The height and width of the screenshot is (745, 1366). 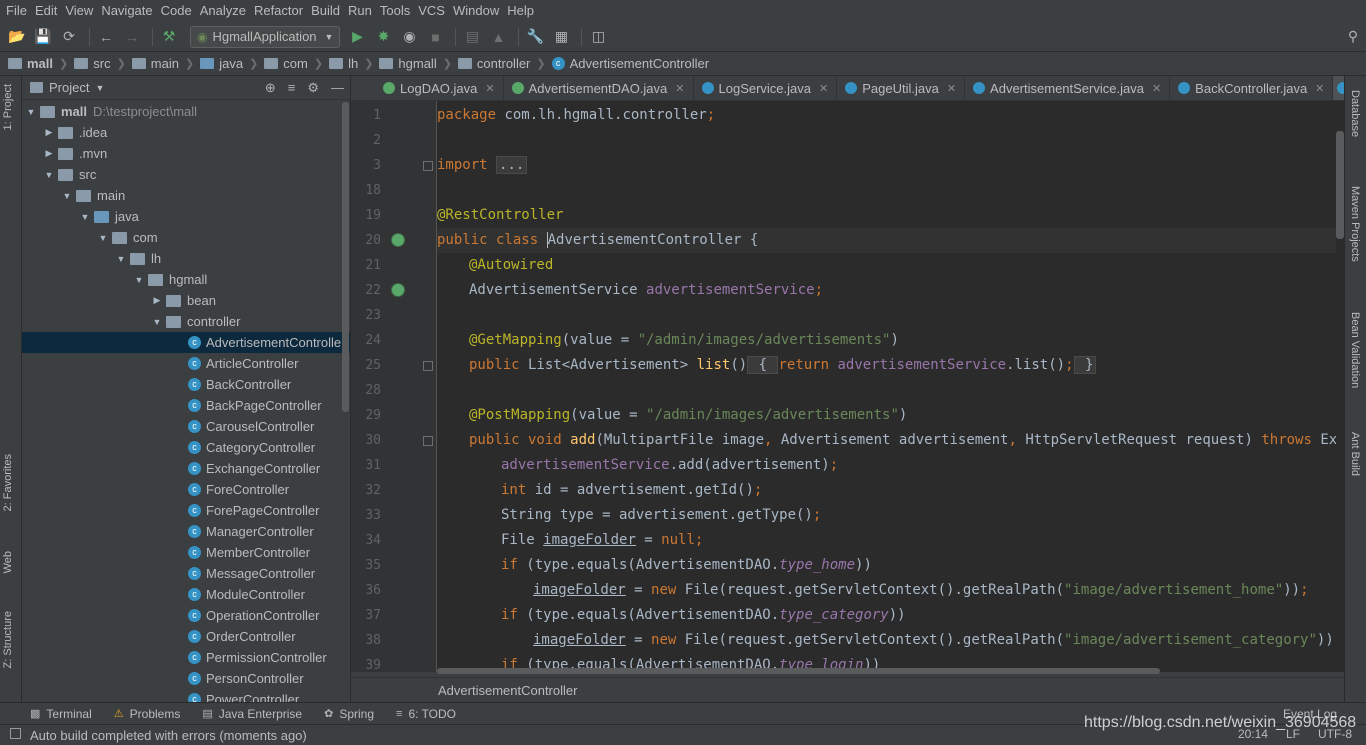 What do you see at coordinates (1355, 224) in the screenshot?
I see `maven-tool-tab: Maven Projects` at bounding box center [1355, 224].